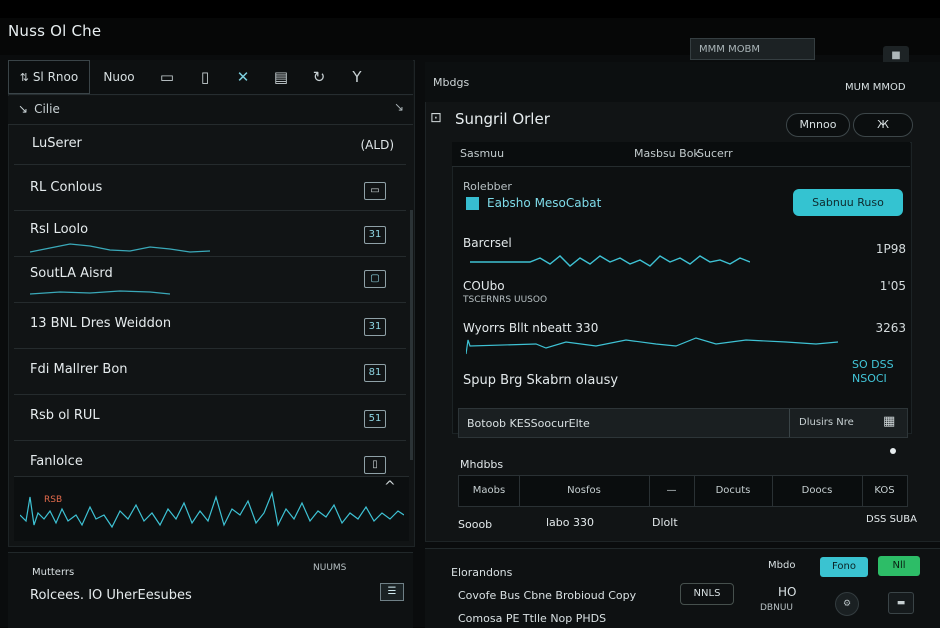 The width and height of the screenshot is (940, 628). I want to click on section-header: ↘ Cilie ↘, so click(210, 110).